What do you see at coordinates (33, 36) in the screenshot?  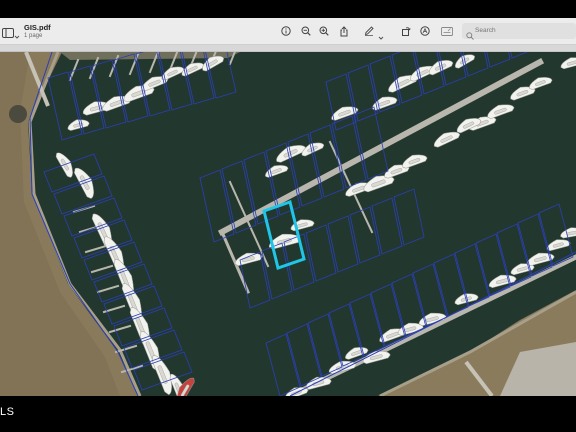 I see `page-count: 1 page` at bounding box center [33, 36].